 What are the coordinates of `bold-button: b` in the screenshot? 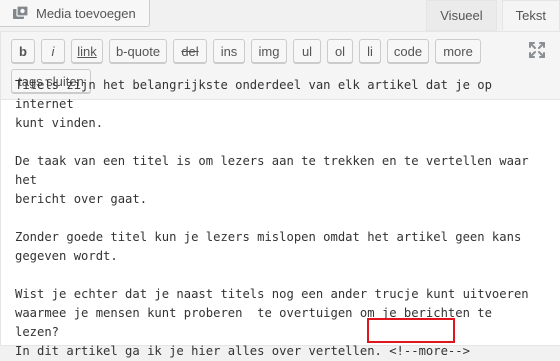 It's located at (23, 51).